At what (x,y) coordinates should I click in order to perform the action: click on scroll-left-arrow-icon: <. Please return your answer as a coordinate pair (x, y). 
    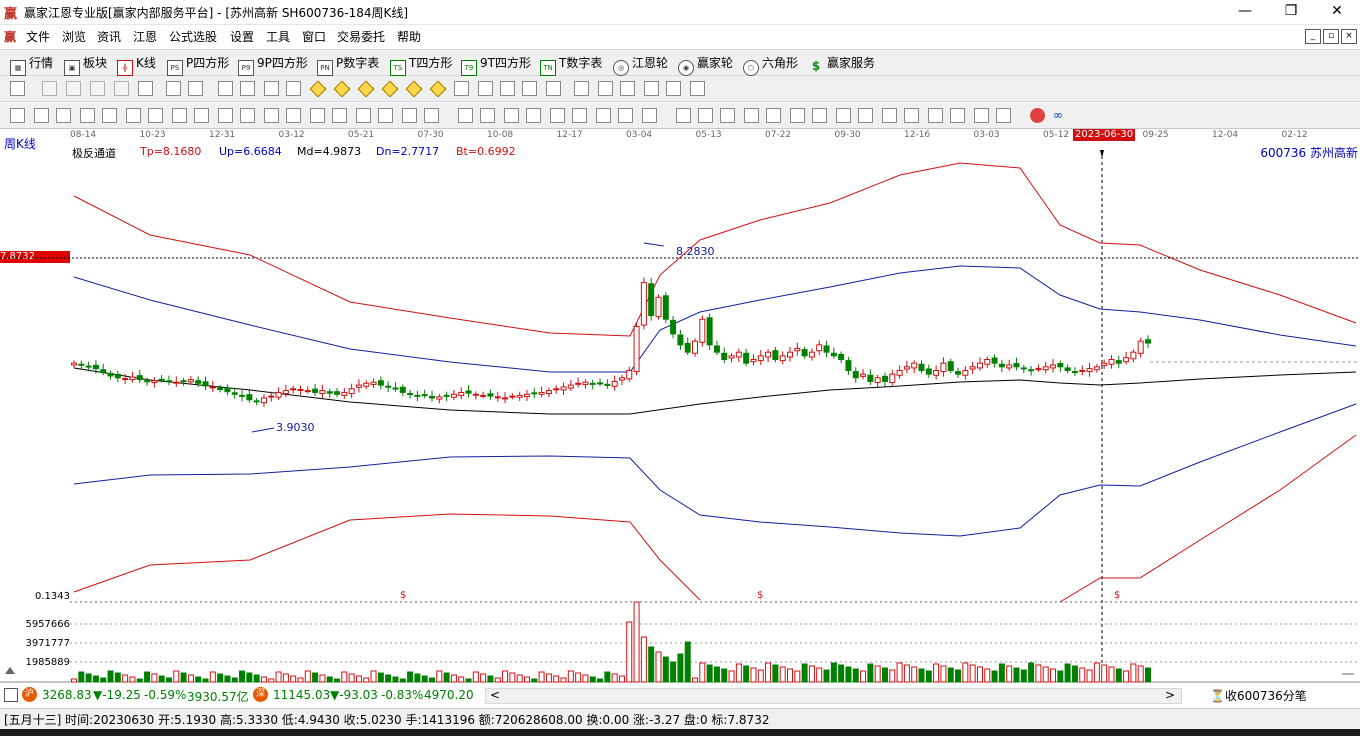
    Looking at the image, I should click on (495, 695).